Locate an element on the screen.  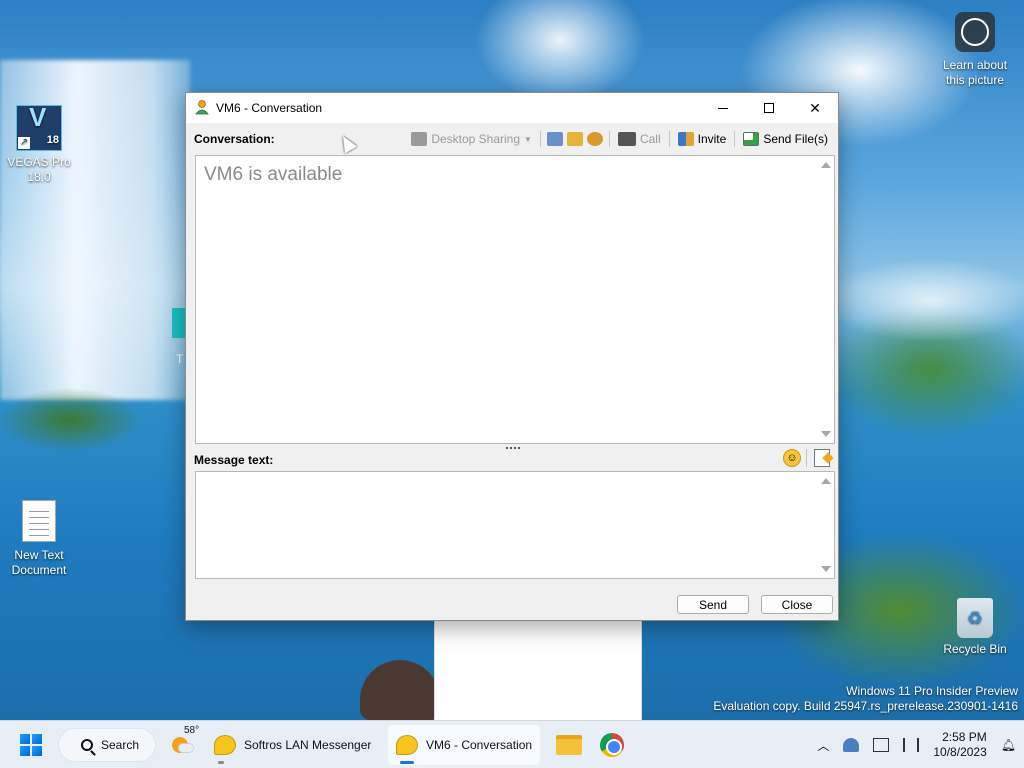
send-button: Send is located at coordinates (713, 604).